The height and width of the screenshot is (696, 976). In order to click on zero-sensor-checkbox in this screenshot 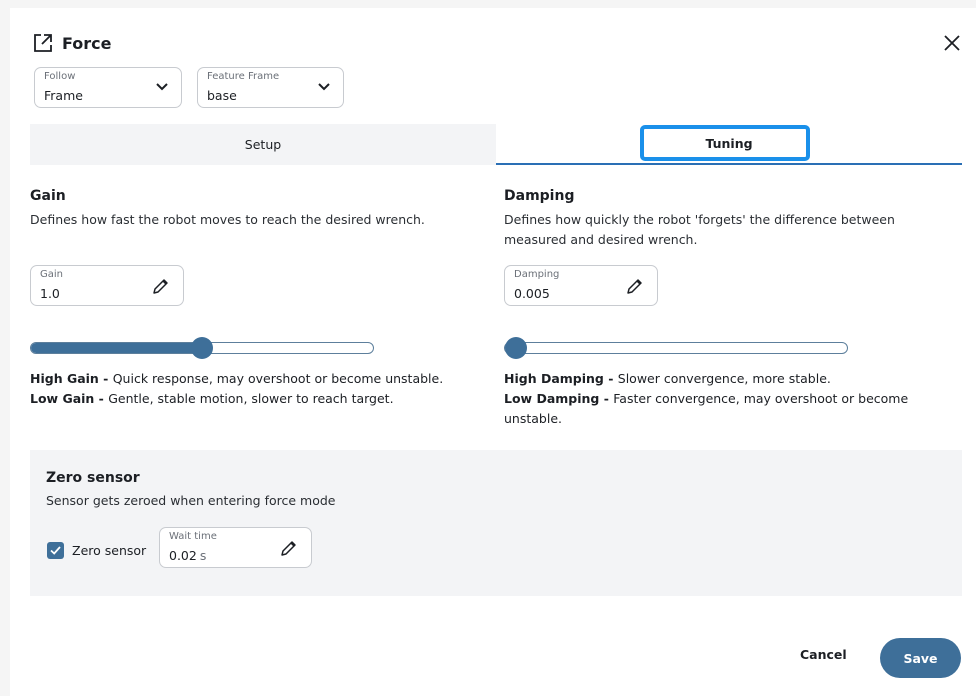, I will do `click(55, 550)`.